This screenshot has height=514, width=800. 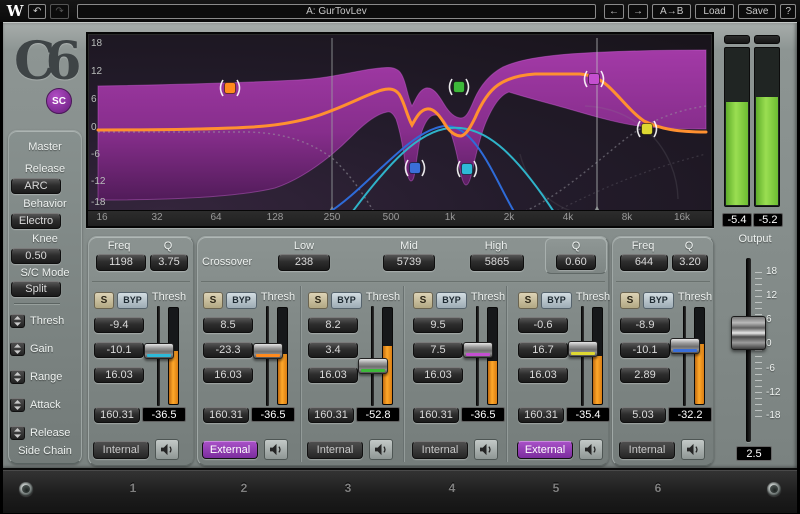 What do you see at coordinates (690, 414) in the screenshot?
I see `band6-thresh-value: -32.2` at bounding box center [690, 414].